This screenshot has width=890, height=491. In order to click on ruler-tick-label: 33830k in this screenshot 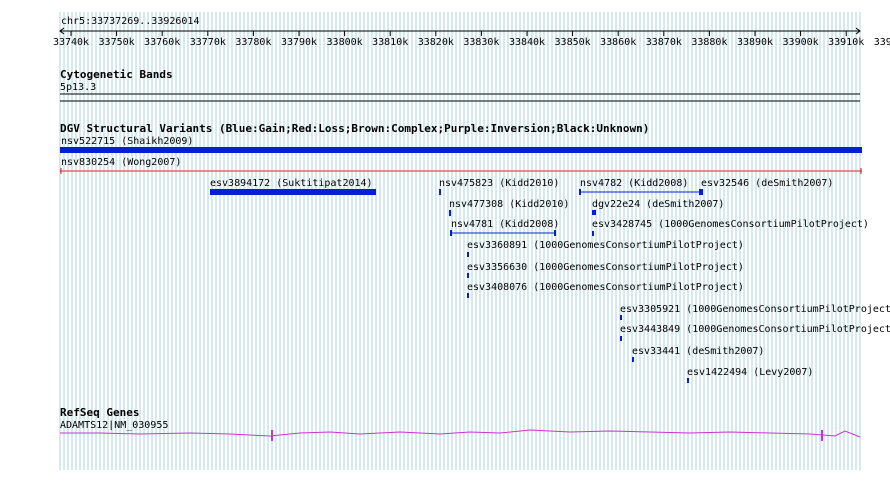, I will do `click(481, 42)`.